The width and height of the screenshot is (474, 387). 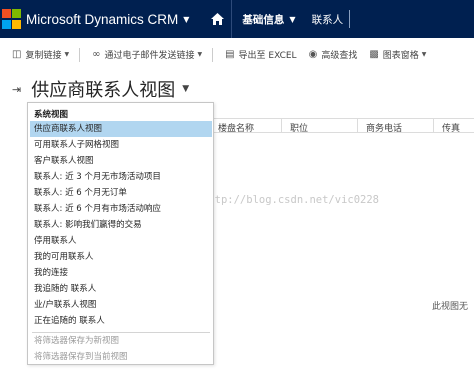 I want to click on menu-item-inactive-contacts: 停用联系人, so click(x=121, y=241).